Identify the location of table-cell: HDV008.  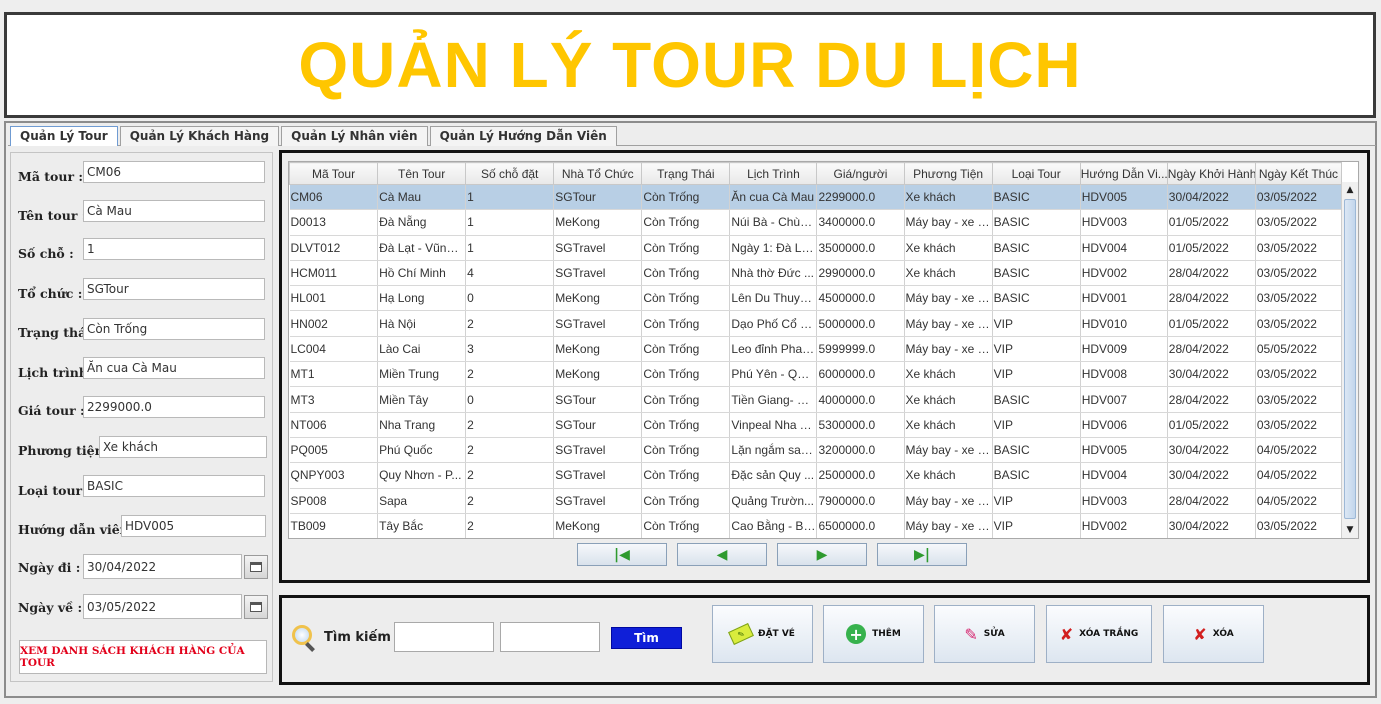
(1124, 374).